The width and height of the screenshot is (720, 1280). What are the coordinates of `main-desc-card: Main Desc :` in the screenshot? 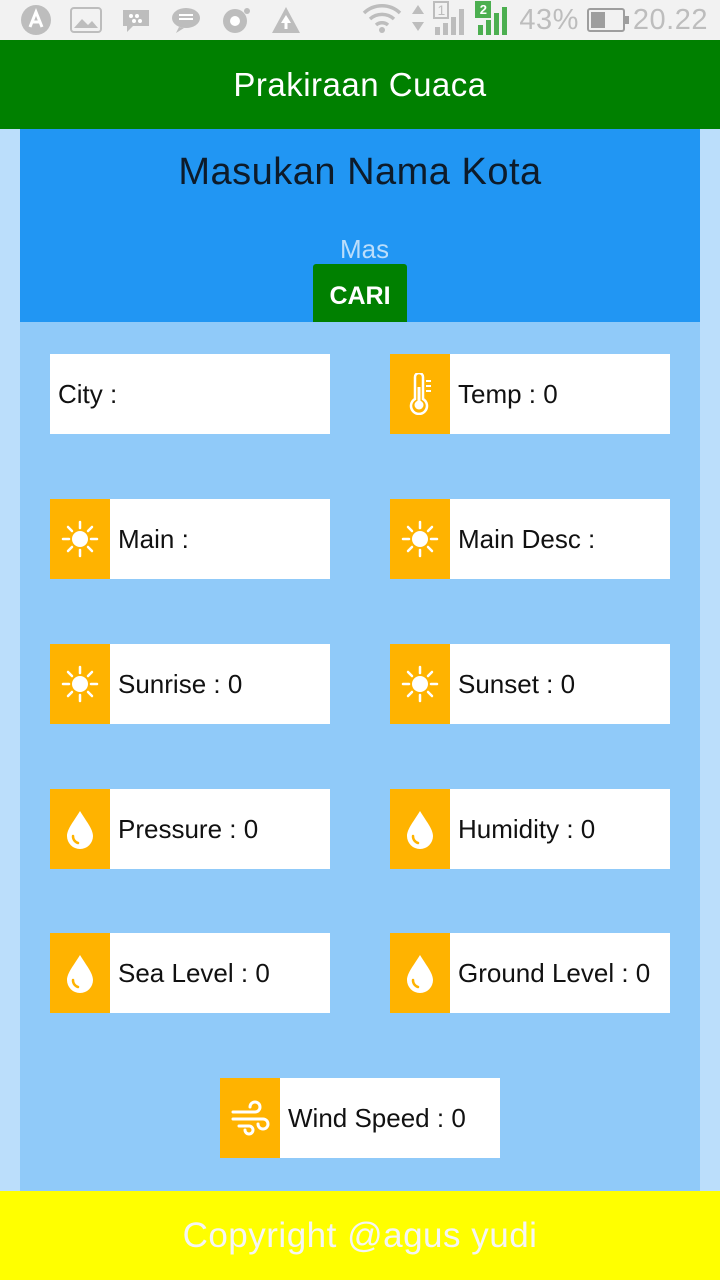 It's located at (530, 539).